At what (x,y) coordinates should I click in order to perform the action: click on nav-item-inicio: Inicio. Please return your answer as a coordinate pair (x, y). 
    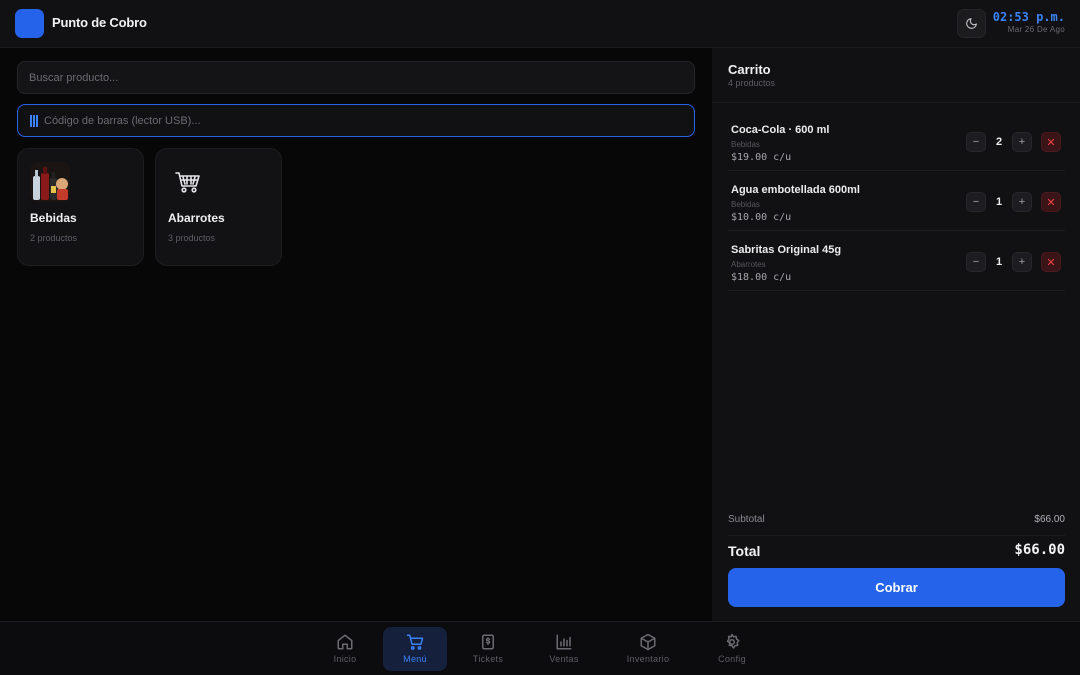
    Looking at the image, I should click on (345, 649).